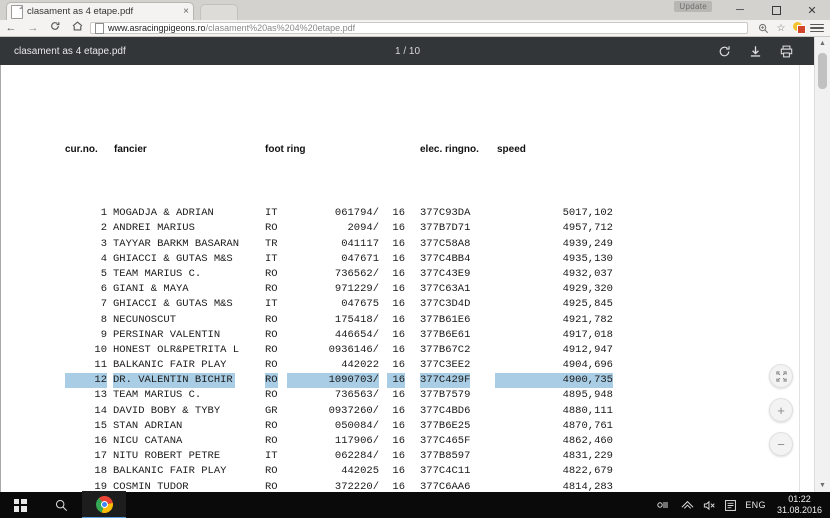  I want to click on taskbar-chrome-button, so click(104, 504).